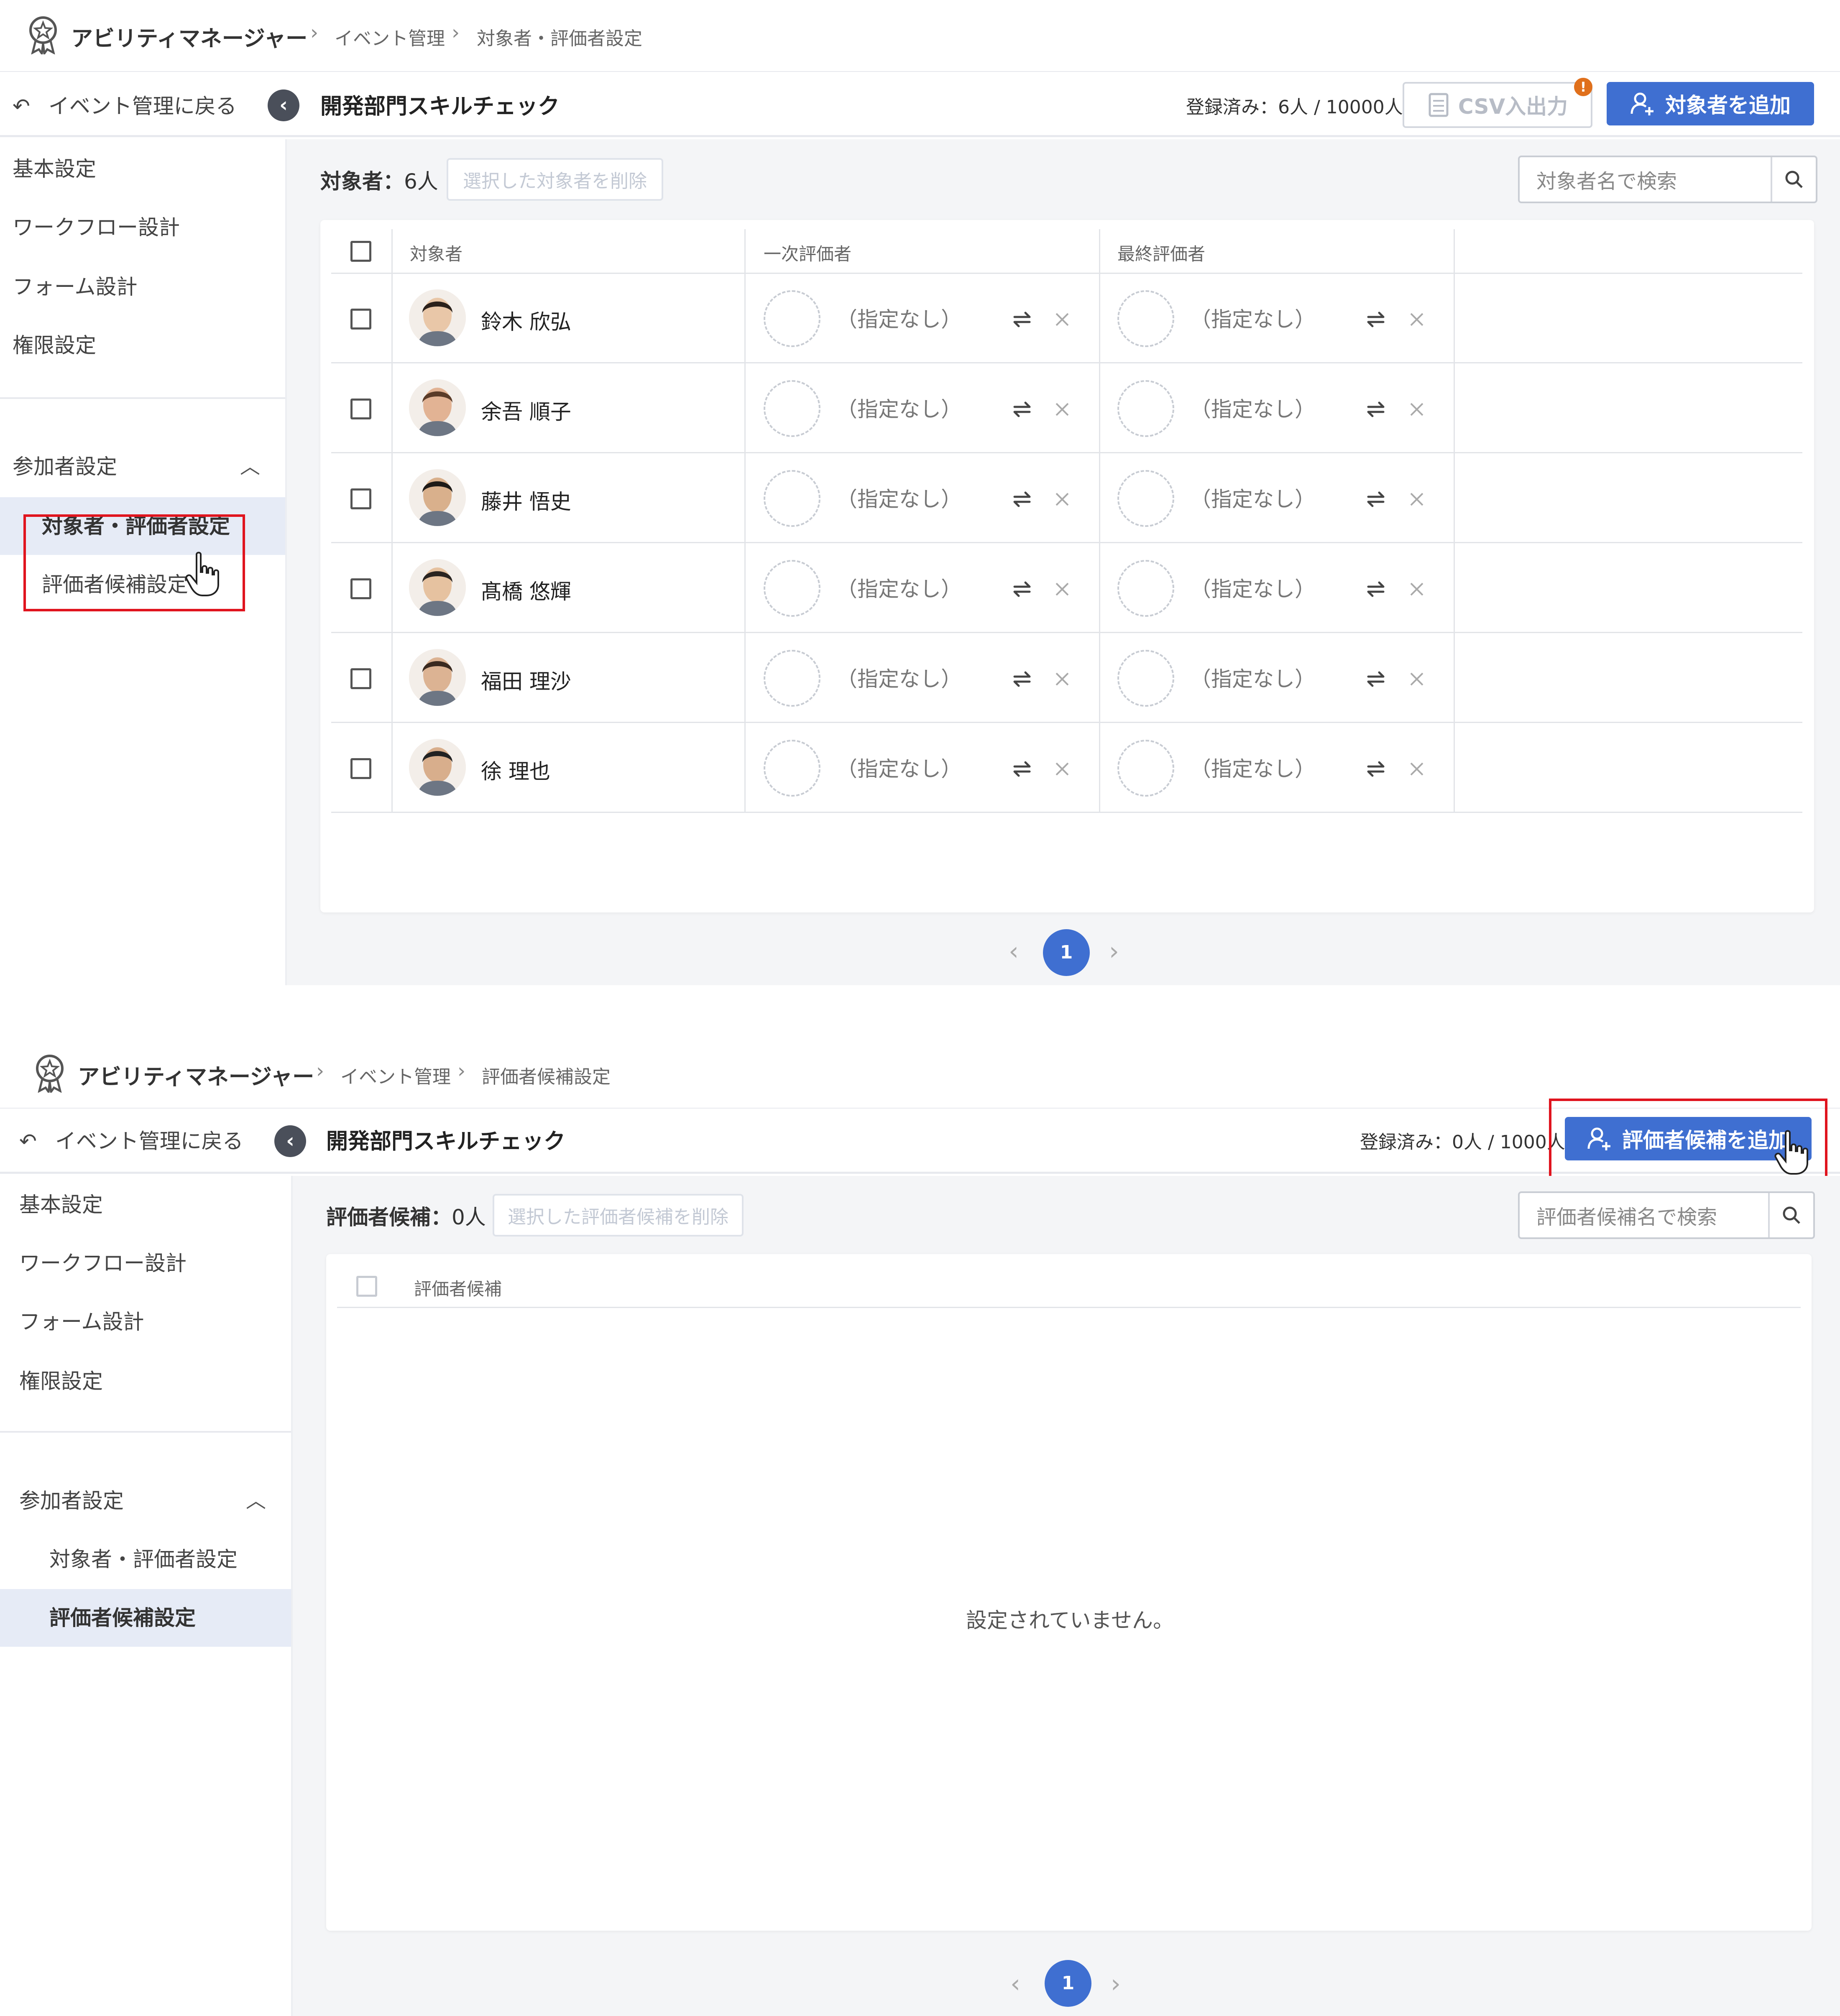 Image resolution: width=1840 pixels, height=2016 pixels. I want to click on breadcrumb-current: 評価者候補設定, so click(546, 1077).